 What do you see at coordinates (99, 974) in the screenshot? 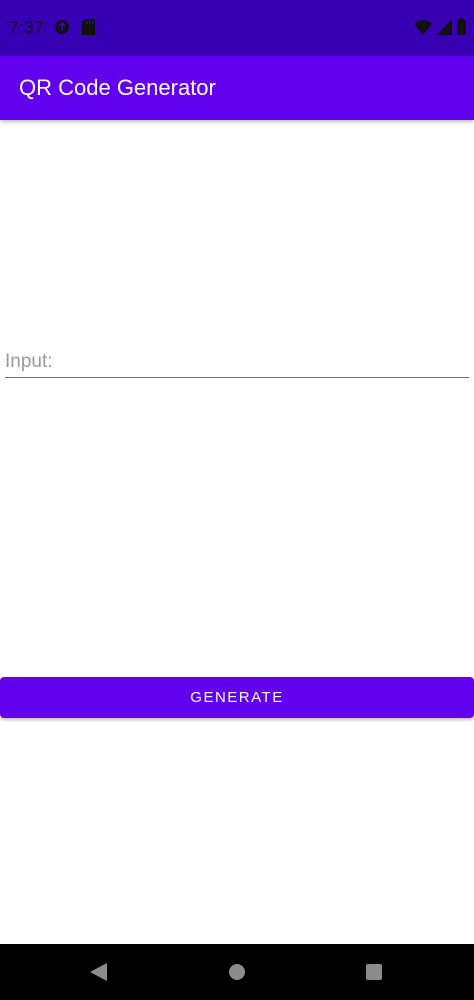
I see `back-icon` at bounding box center [99, 974].